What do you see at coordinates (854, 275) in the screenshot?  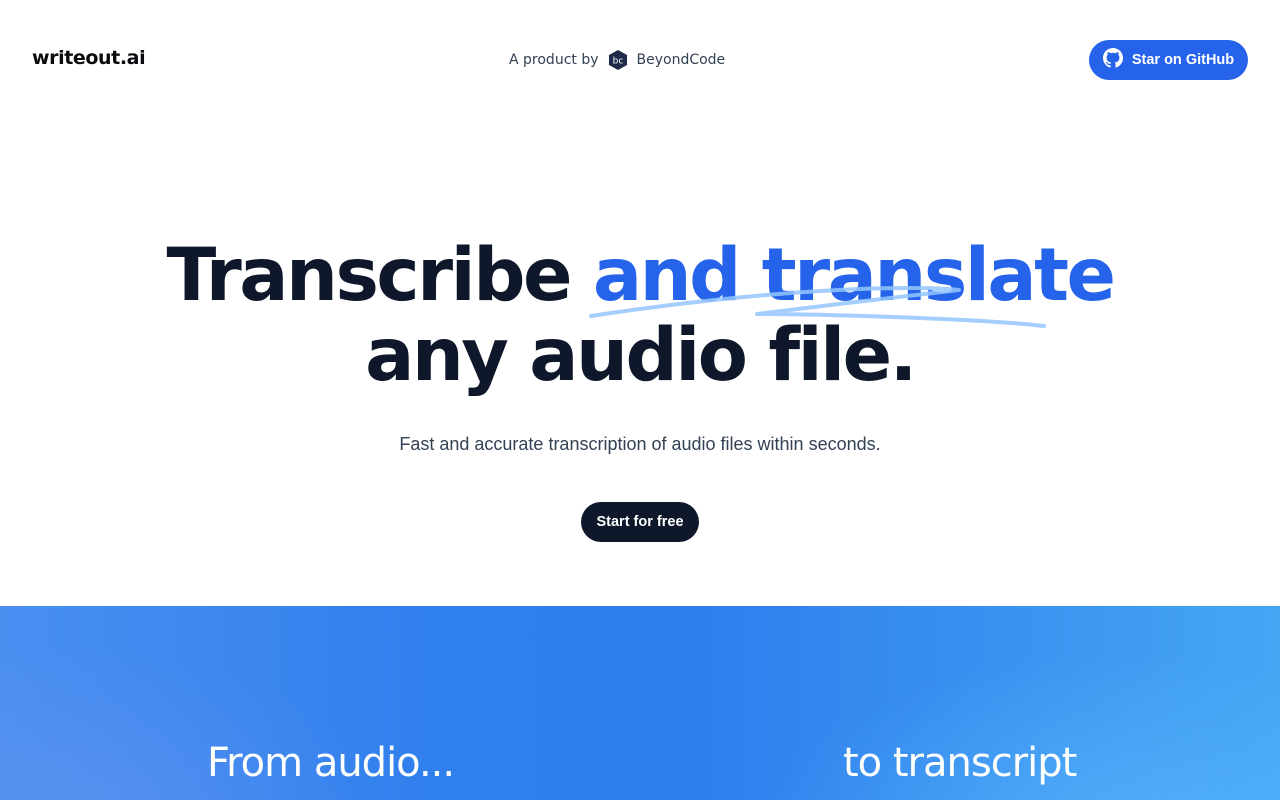 I see `headline-accent-text: and translate` at bounding box center [854, 275].